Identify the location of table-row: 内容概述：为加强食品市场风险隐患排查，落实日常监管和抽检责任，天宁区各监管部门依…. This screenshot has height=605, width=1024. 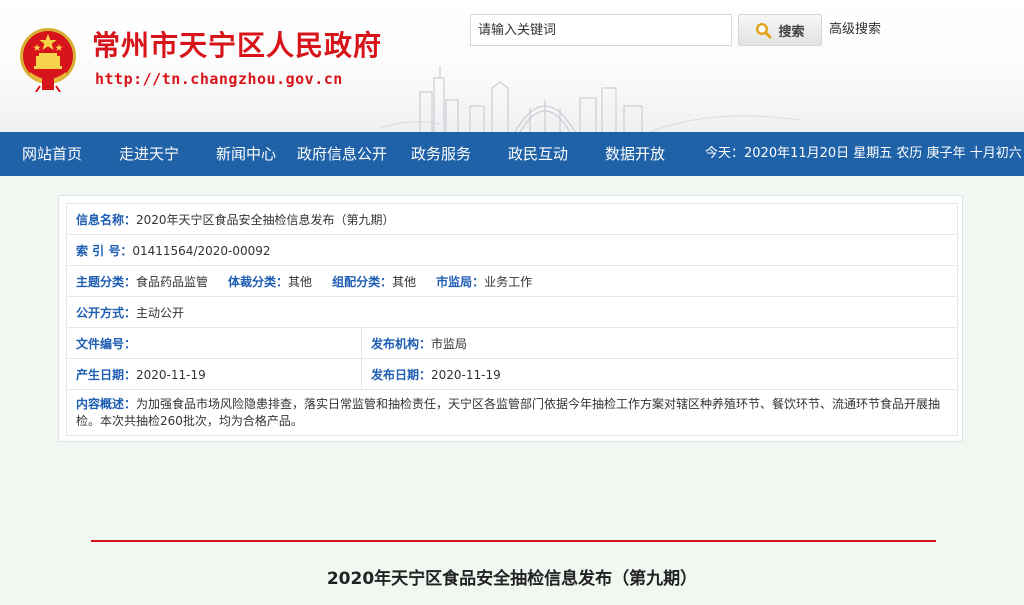
(512, 412).